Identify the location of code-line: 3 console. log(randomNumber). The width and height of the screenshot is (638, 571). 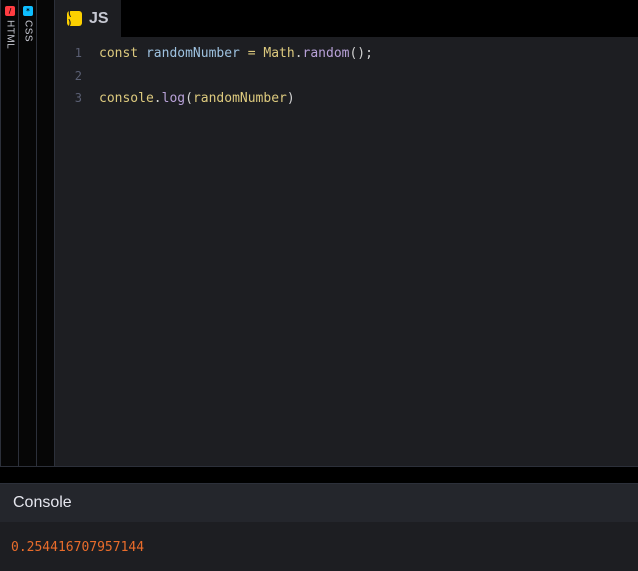
(346, 98).